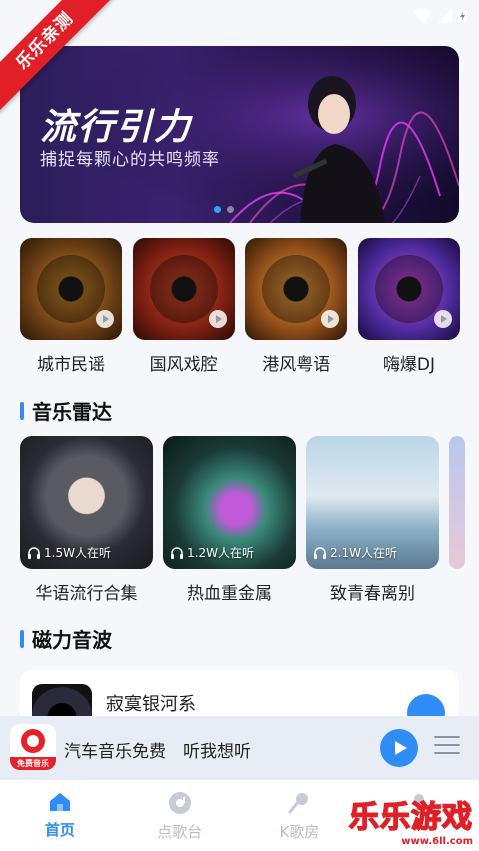  I want to click on watermark-brand: 乐乐游戏, so click(410, 817).